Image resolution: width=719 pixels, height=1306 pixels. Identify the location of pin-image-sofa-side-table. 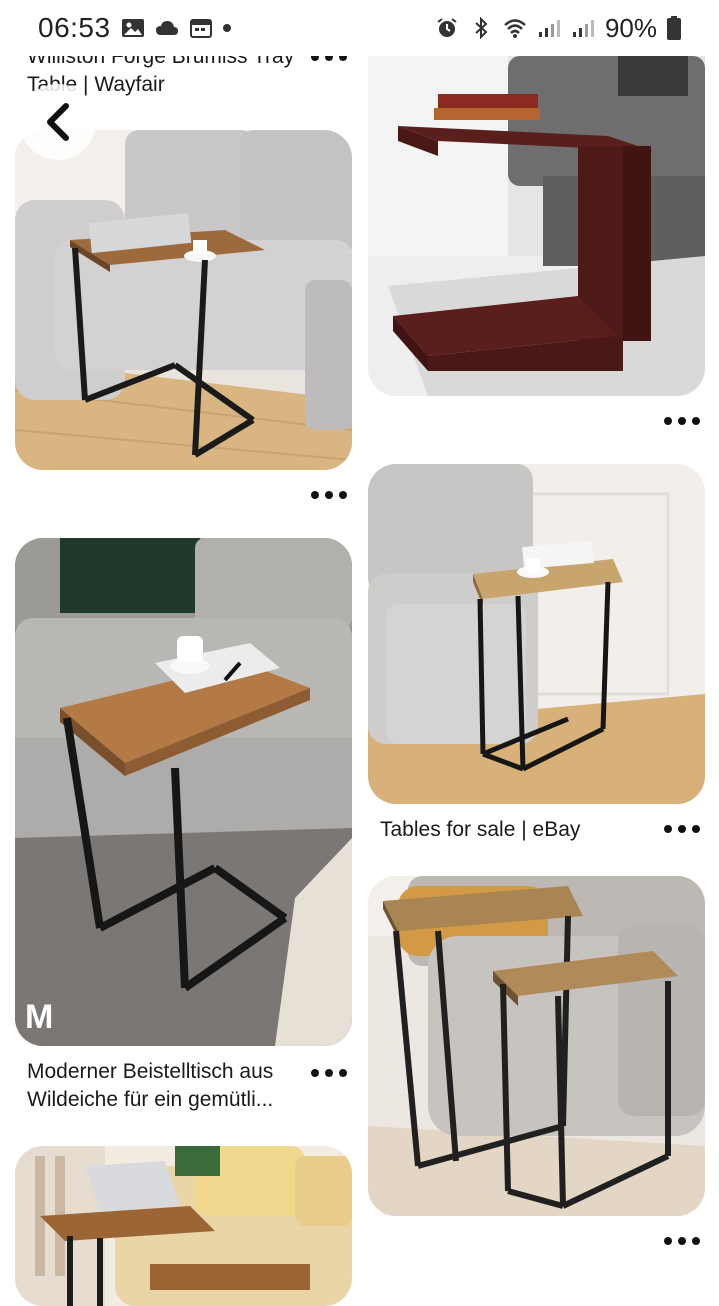
(536, 634).